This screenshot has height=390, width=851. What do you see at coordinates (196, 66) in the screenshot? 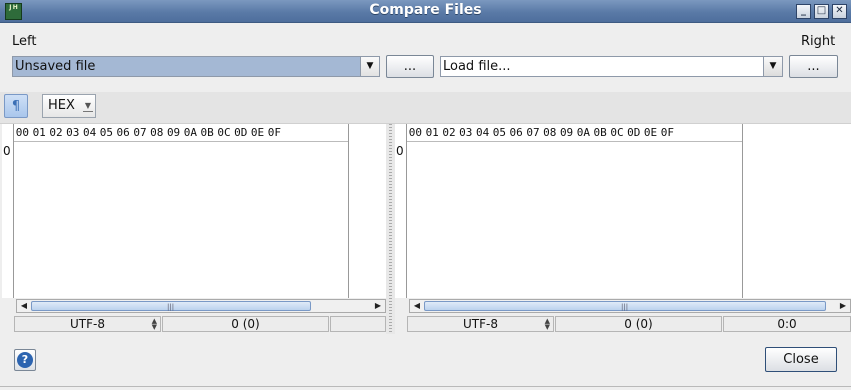
I see `left-file-combo: Unsaved file ▼` at bounding box center [196, 66].